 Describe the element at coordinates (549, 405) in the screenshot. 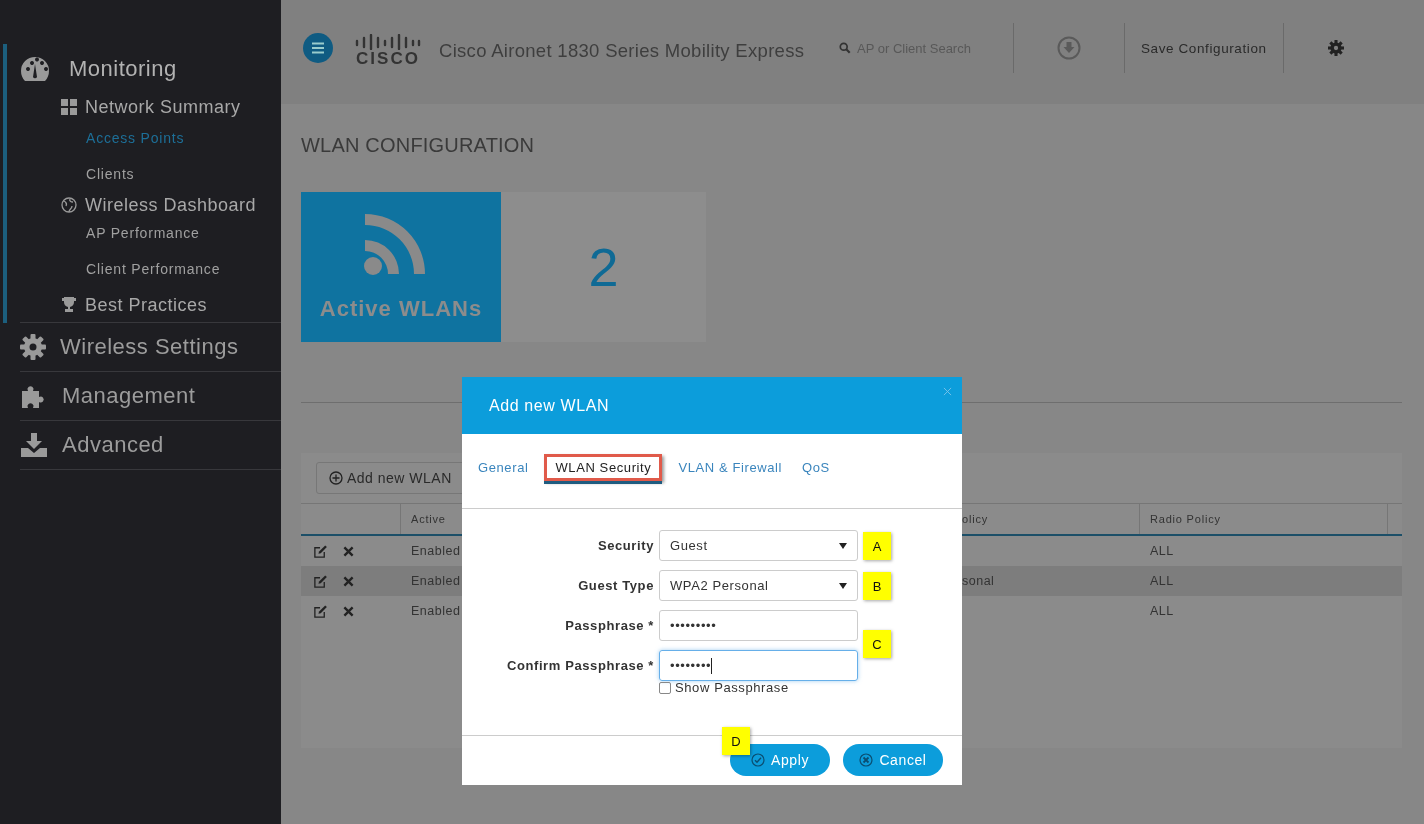

I see `dialog-title: Add new WLAN` at that location.